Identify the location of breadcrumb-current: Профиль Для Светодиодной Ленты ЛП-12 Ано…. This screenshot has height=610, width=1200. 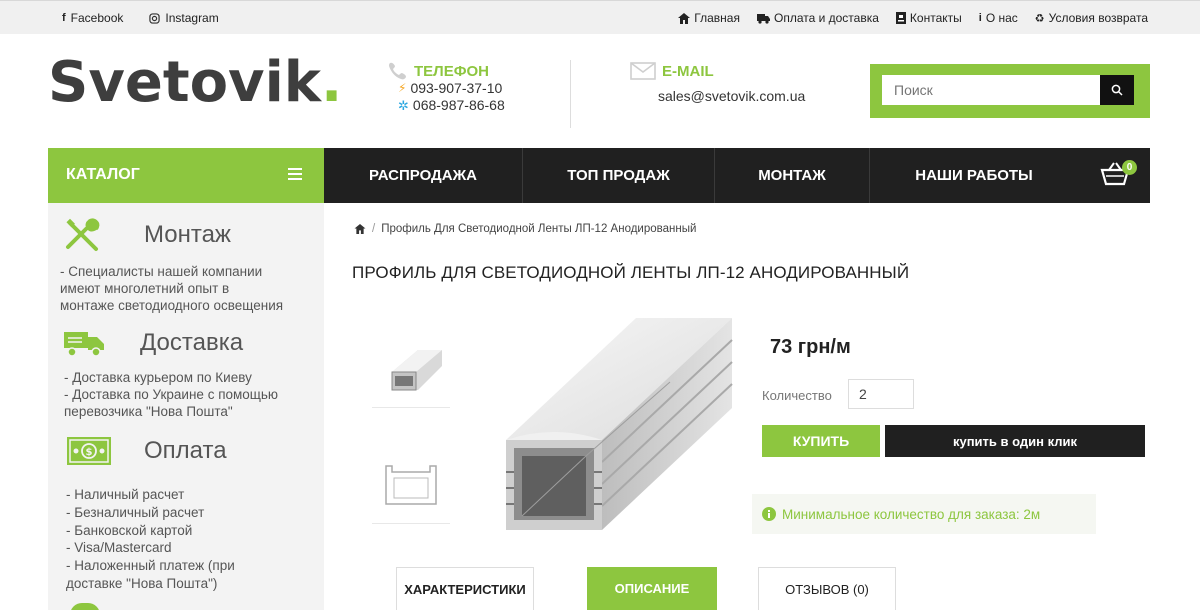
(539, 229).